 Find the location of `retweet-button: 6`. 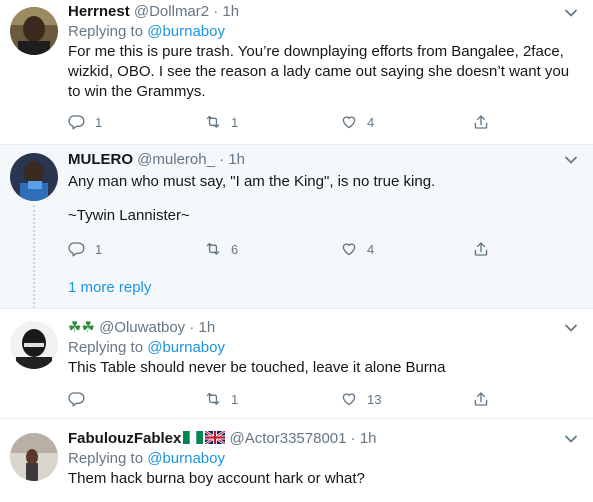

retweet-button: 6 is located at coordinates (221, 249).